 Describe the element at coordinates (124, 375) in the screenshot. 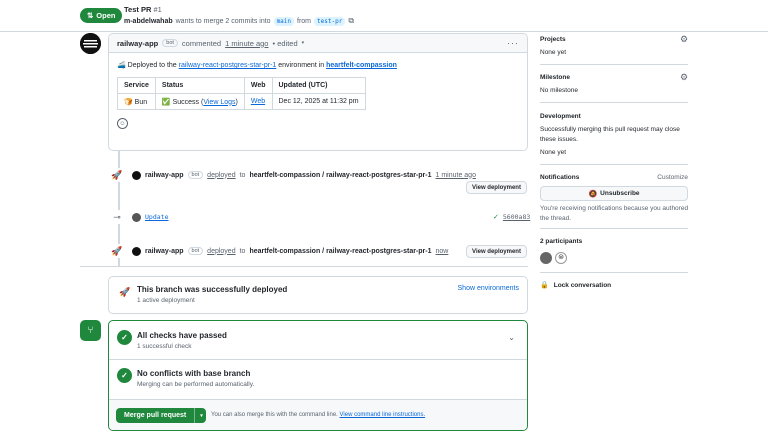

I see `check-circle-icon: ✓` at that location.